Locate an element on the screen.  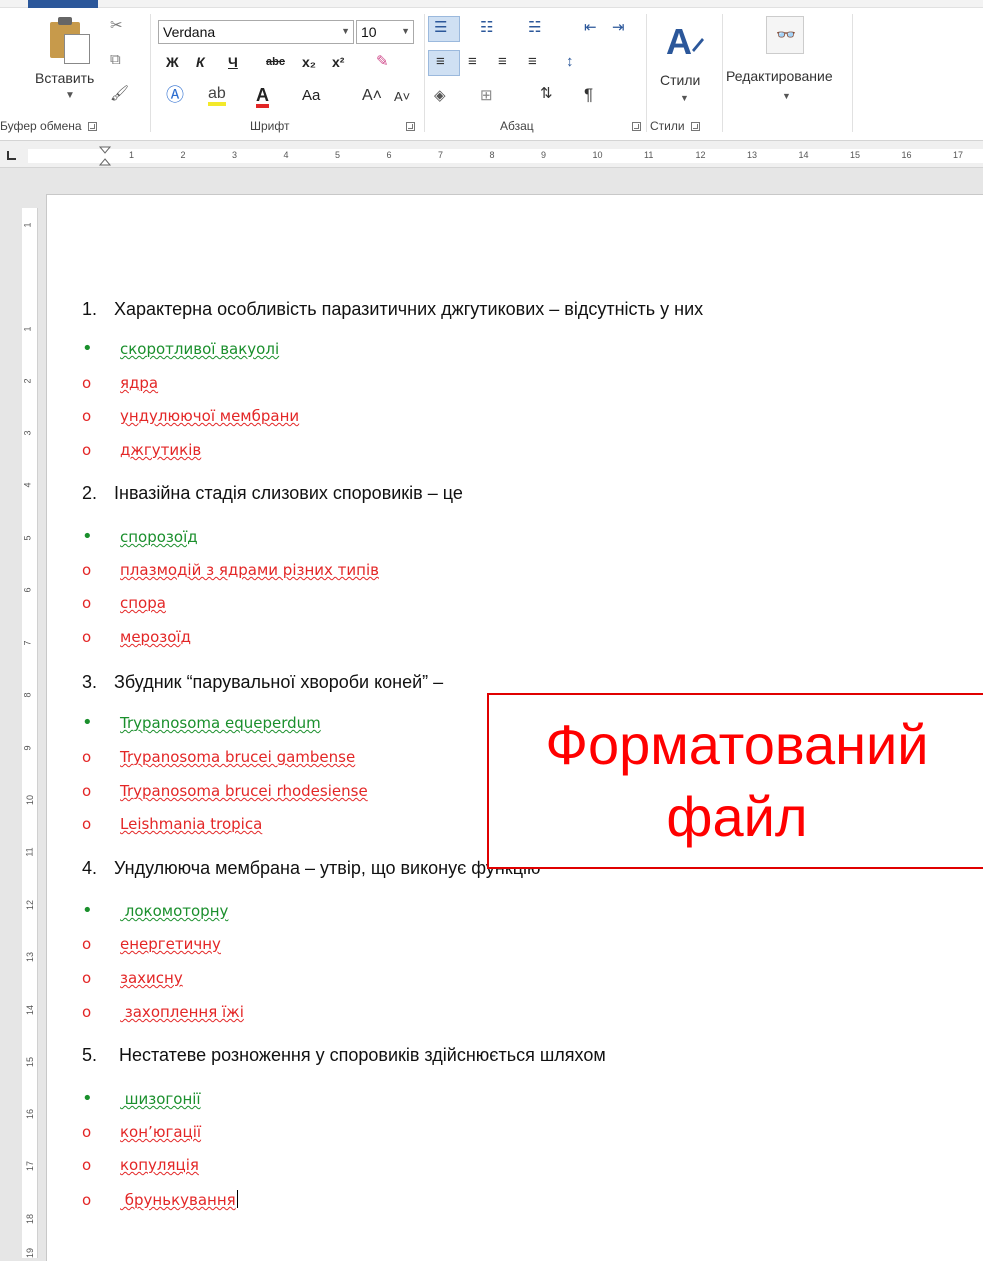
question-3: 3. Збудник “парувальної хвороби коней” – is located at coordinates (262, 682).